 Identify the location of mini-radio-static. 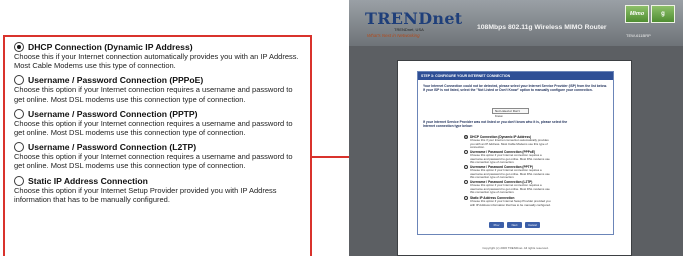
(466, 198).